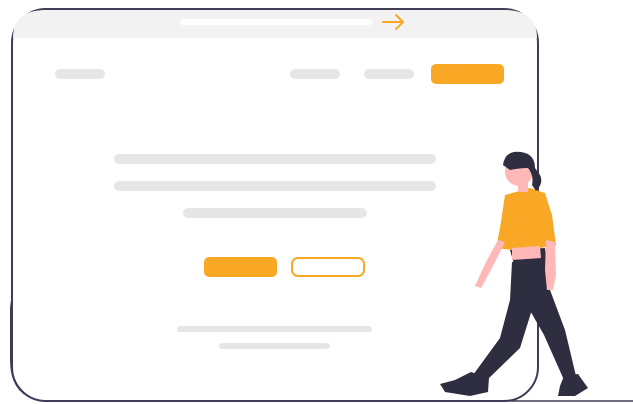  What do you see at coordinates (526, 253) in the screenshot?
I see `midriff` at bounding box center [526, 253].